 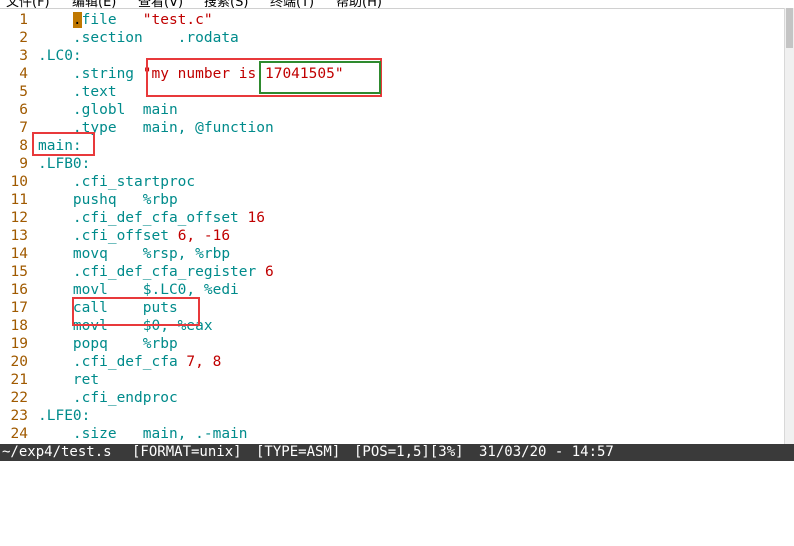 I want to click on code-token: .size main, .-main, so click(x=143, y=434).